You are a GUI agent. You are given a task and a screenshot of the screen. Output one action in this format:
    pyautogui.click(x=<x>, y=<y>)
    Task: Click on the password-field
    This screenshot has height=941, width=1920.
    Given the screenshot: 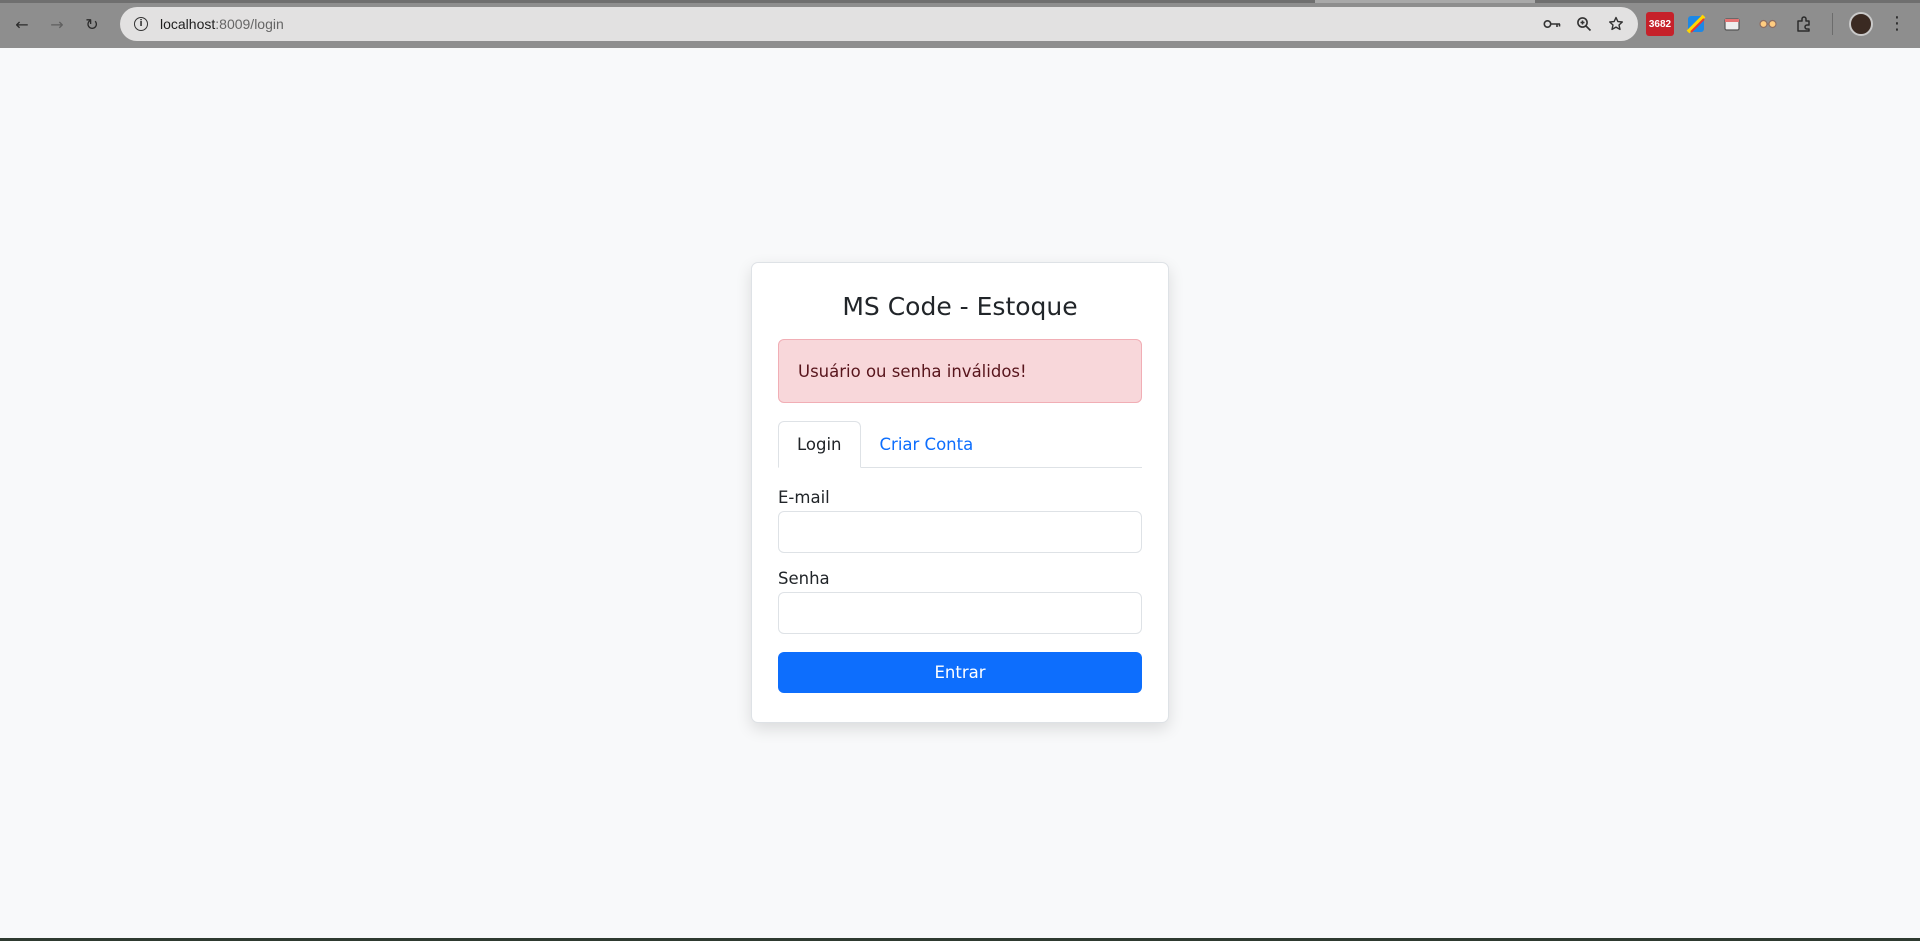 What is the action you would take?
    pyautogui.click(x=960, y=613)
    